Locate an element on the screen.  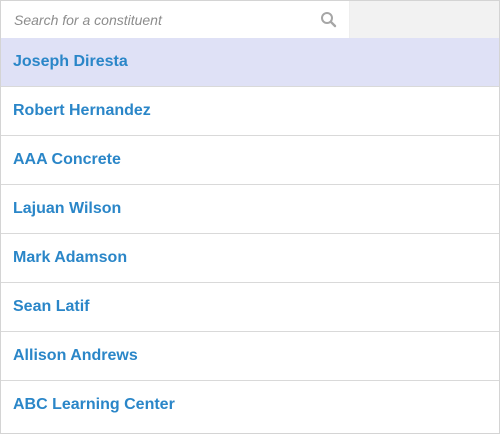
search-bar is located at coordinates (250, 19).